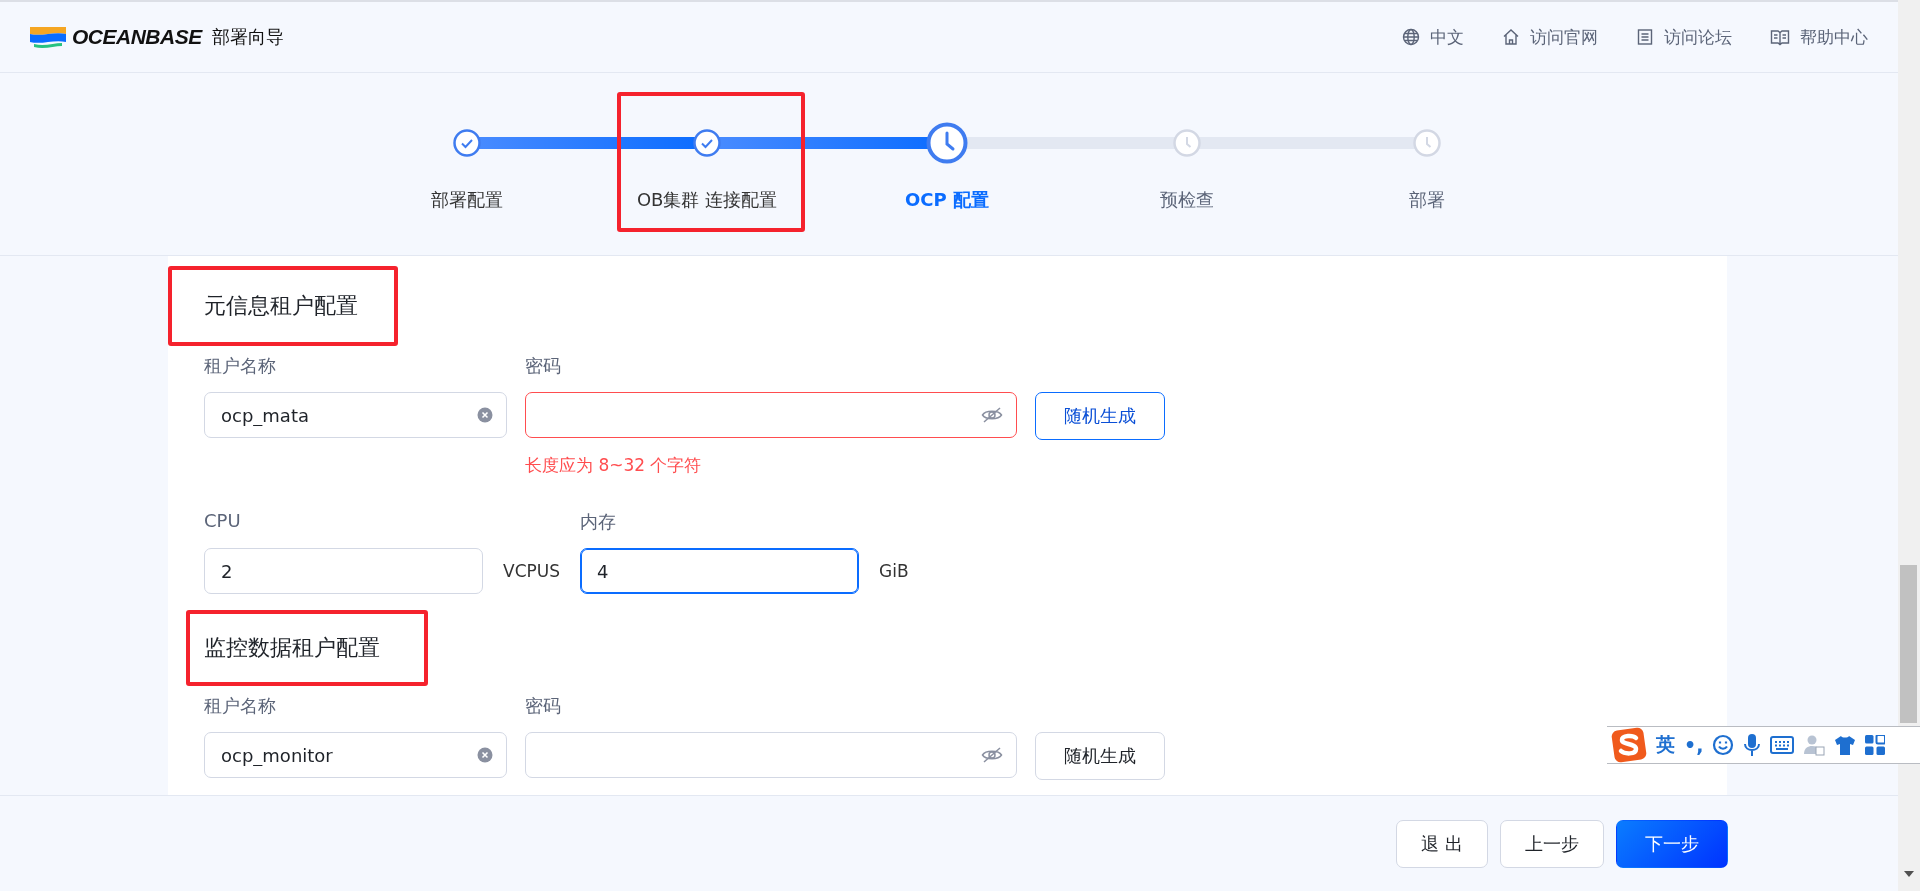 This screenshot has height=891, width=1920. I want to click on app-title: 部署向导, so click(247, 37).